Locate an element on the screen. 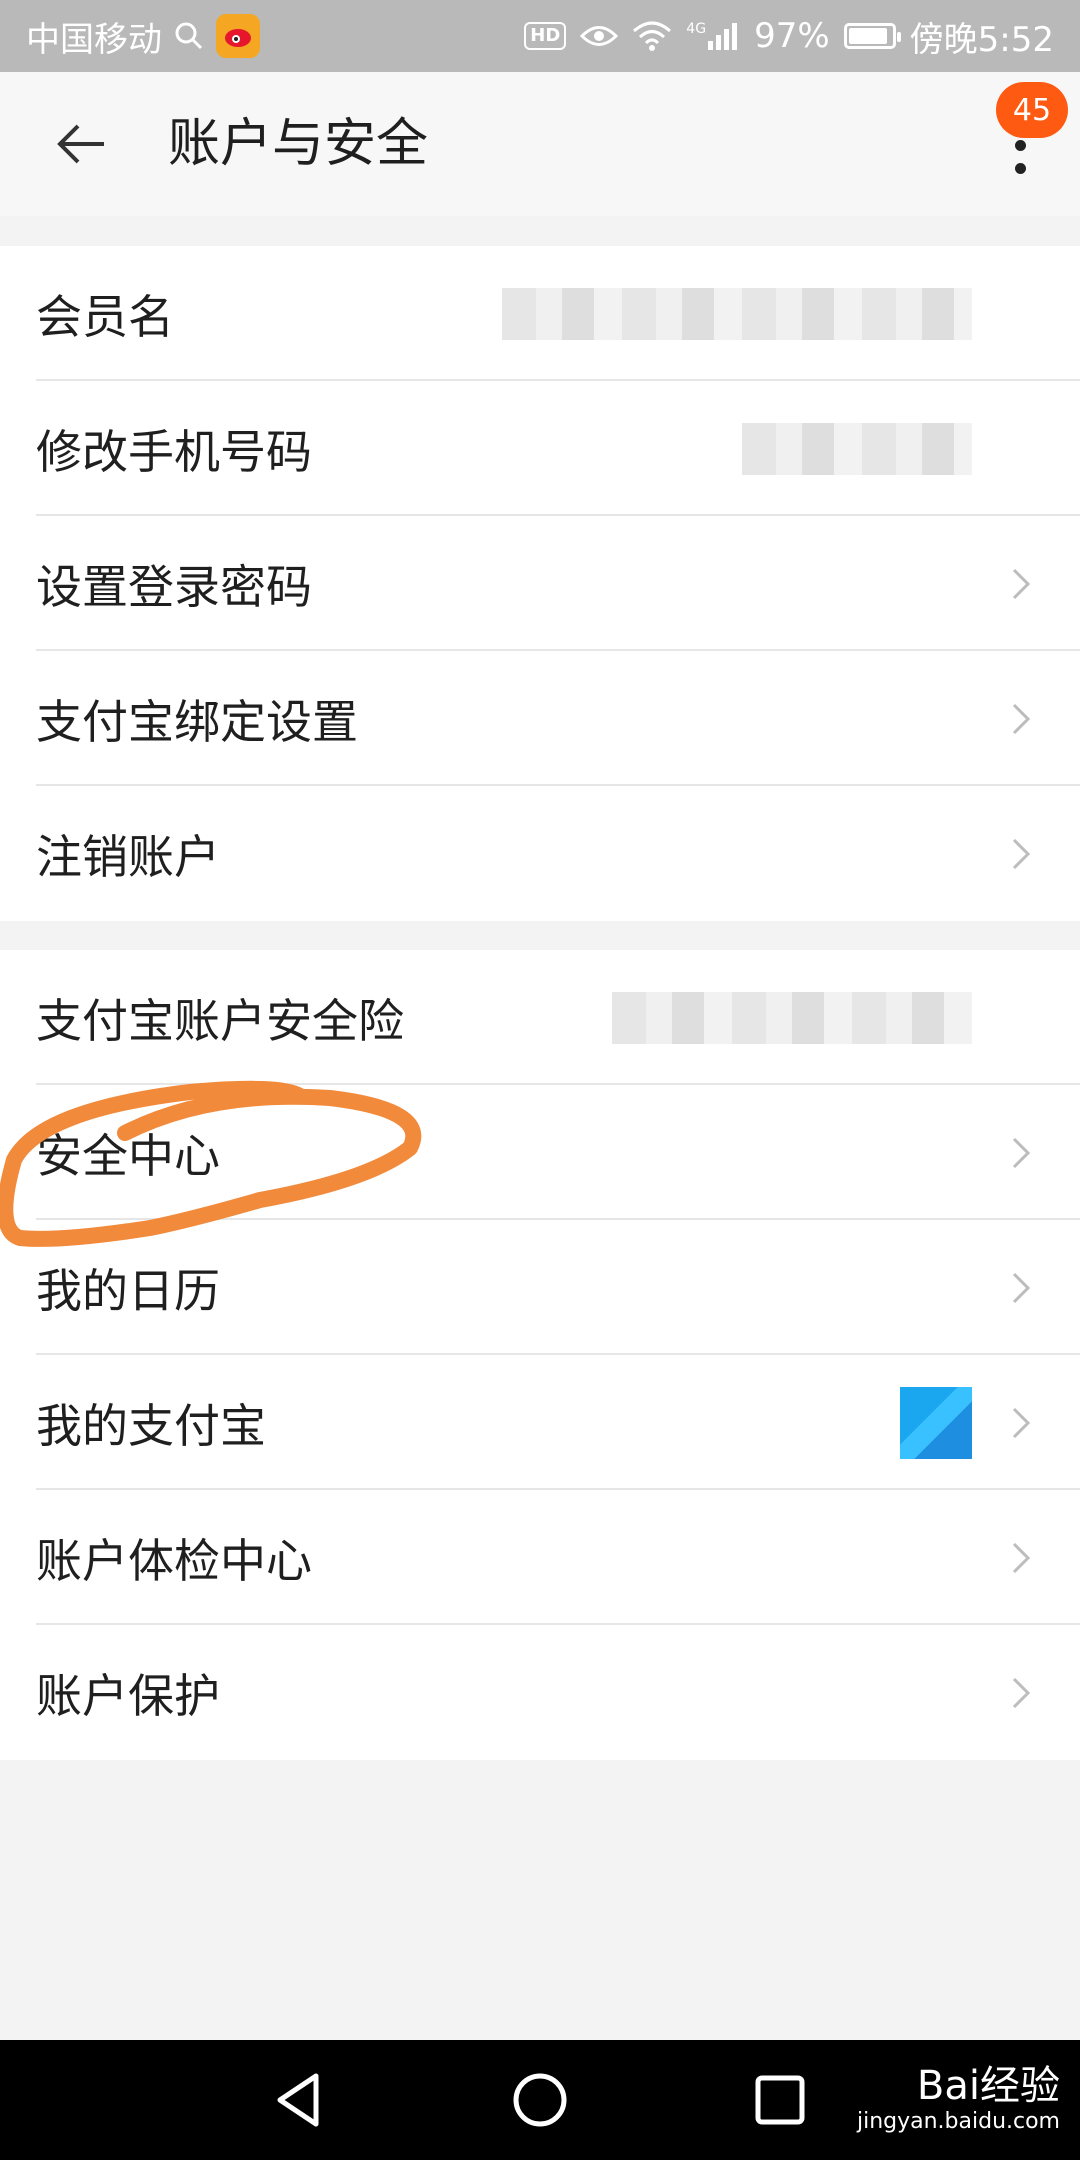  carrier-label: 中国移动 is located at coordinates (94, 39).